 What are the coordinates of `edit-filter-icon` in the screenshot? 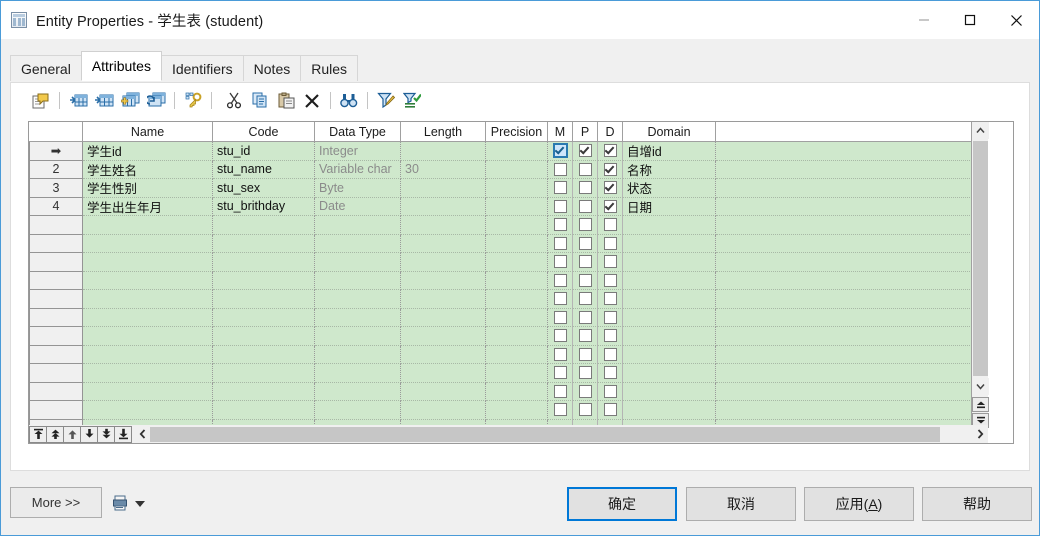 It's located at (386, 101).